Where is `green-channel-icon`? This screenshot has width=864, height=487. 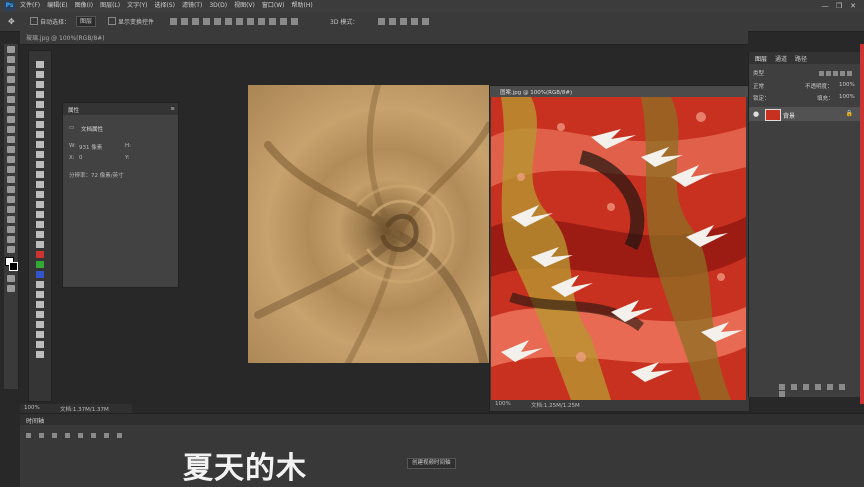 green-channel-icon is located at coordinates (40, 264).